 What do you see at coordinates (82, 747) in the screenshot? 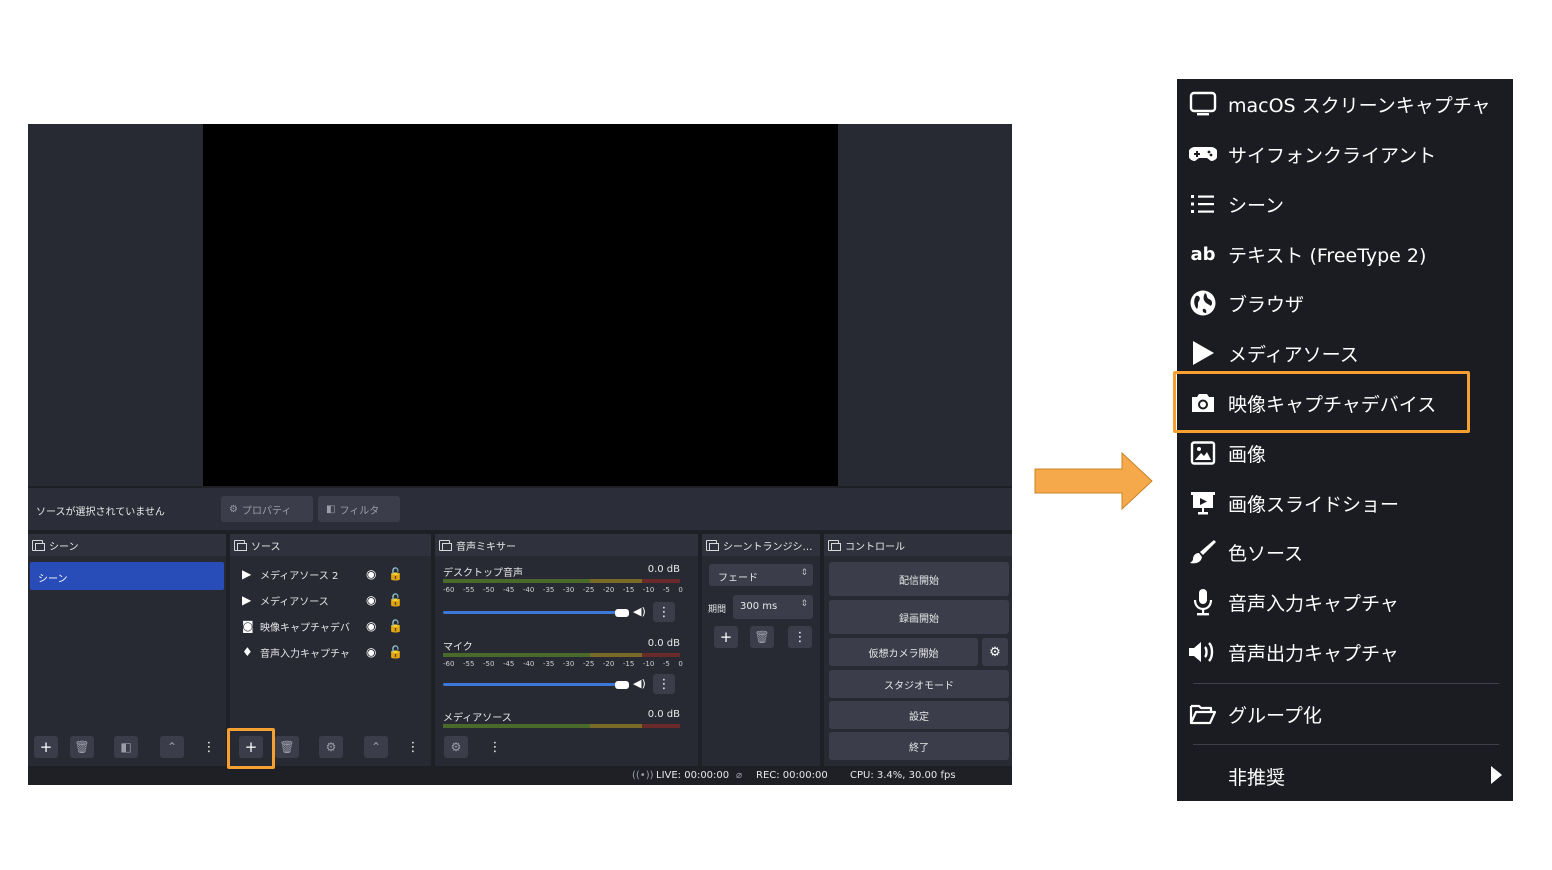
I see `remove-scene-button: 🗑` at bounding box center [82, 747].